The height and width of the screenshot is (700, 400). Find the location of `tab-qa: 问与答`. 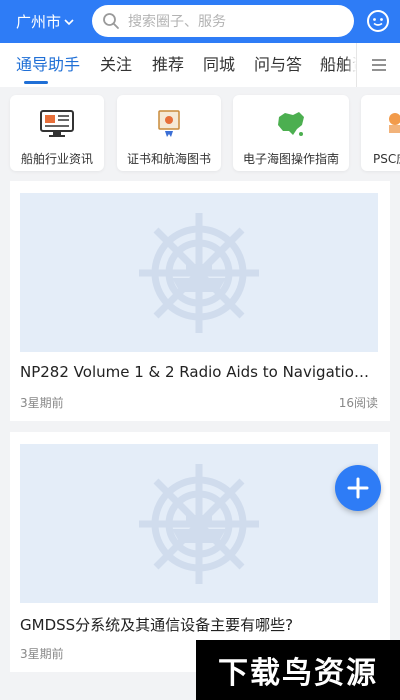

tab-qa: 问与答 is located at coordinates (278, 65).